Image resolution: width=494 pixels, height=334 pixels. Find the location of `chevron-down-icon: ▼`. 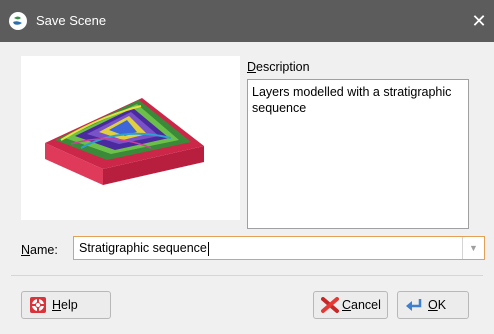

chevron-down-icon: ▼ is located at coordinates (473, 248).